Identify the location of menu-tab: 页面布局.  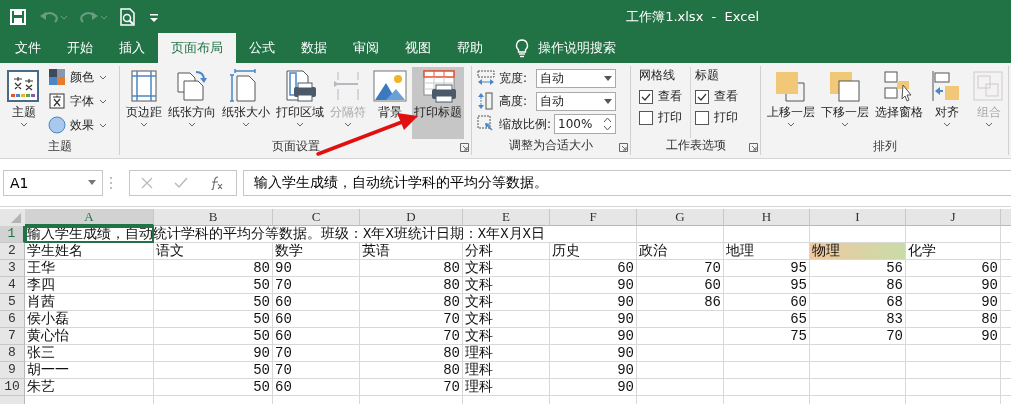
(197, 48).